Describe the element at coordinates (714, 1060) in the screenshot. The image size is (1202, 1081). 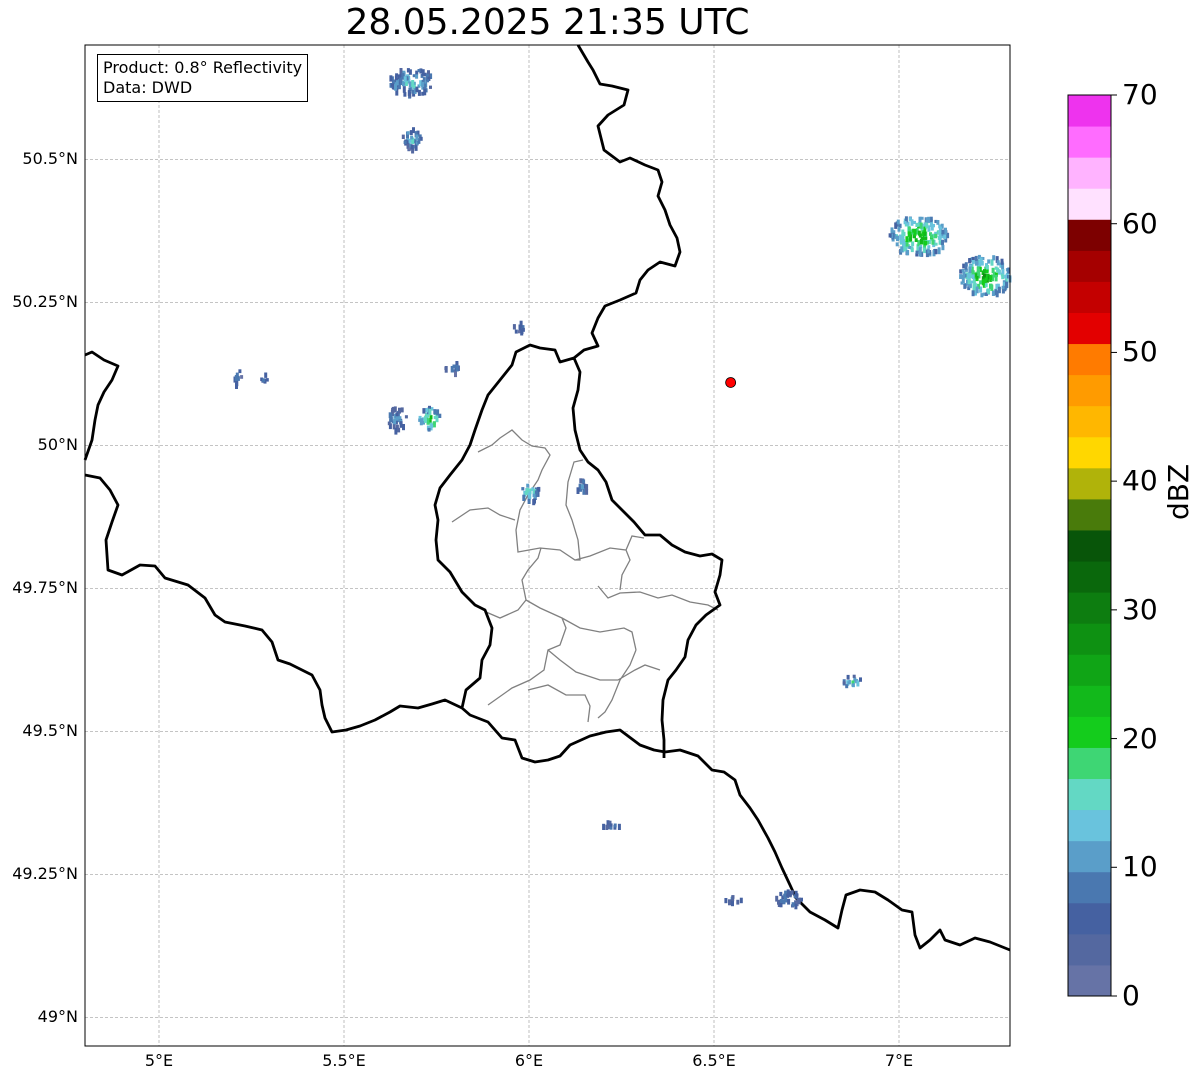
I see `lon-tick-label: 6.5°E` at that location.